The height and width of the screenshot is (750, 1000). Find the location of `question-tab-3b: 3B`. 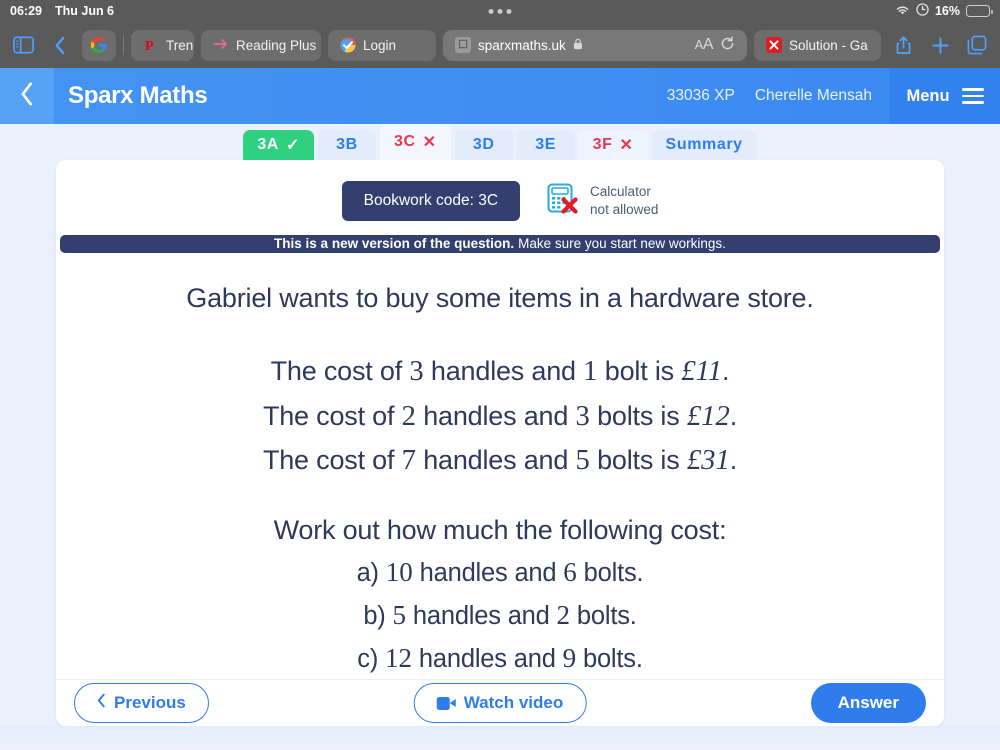

question-tab-3b: 3B is located at coordinates (346, 145).